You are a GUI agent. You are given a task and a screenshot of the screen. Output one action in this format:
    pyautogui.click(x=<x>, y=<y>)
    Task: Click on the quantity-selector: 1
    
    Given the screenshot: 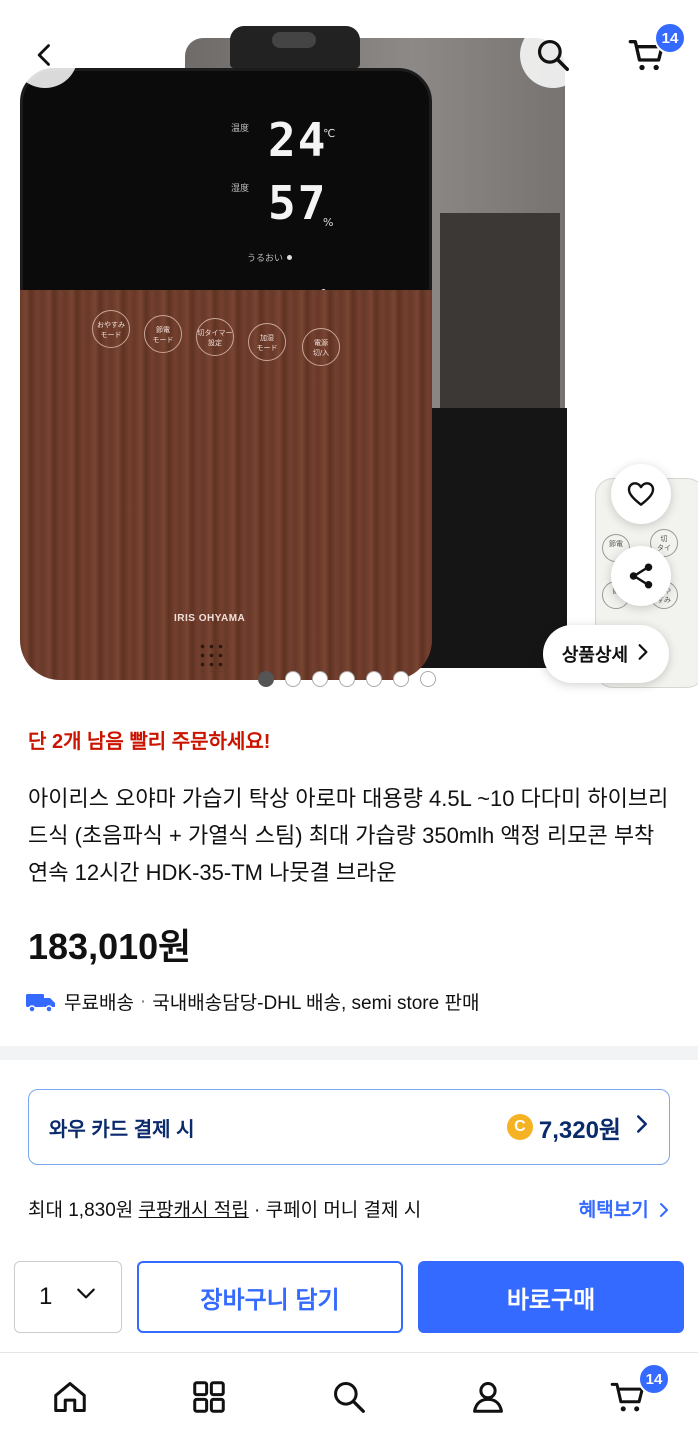 What is the action you would take?
    pyautogui.click(x=68, y=1297)
    